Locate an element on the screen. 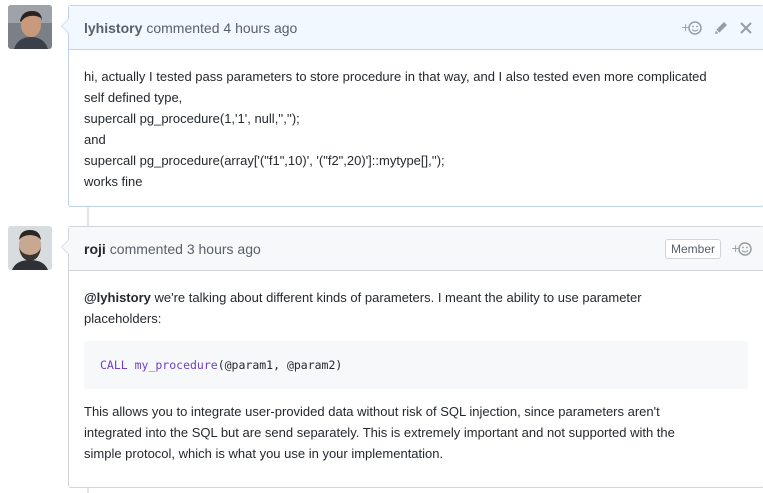 This screenshot has width=763, height=493. close-icon is located at coordinates (746, 28).